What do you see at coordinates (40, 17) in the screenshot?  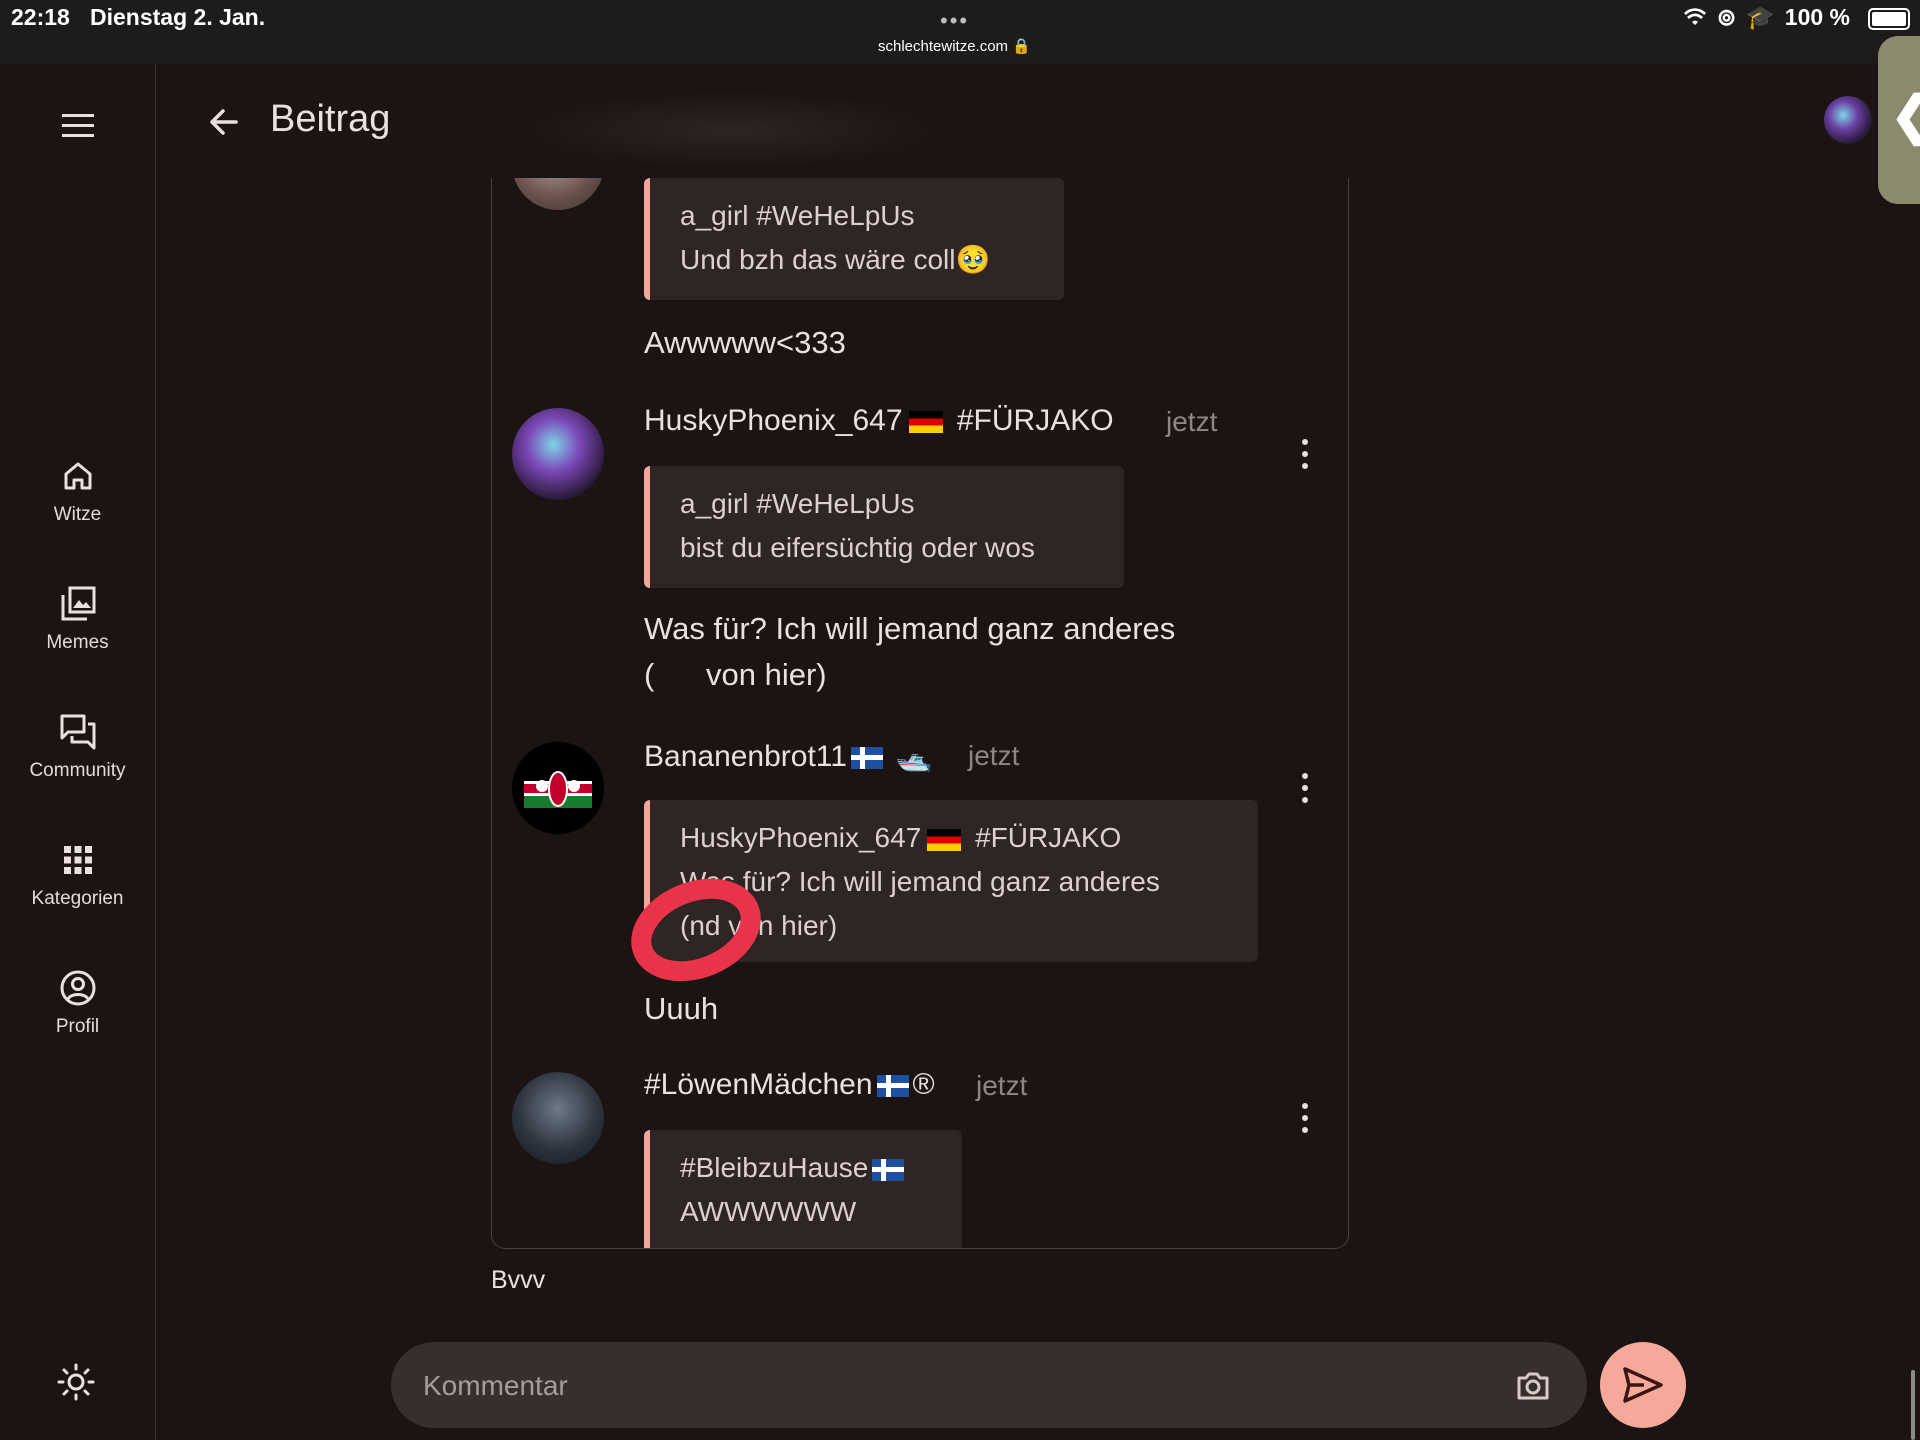 I see `status-time: 22:18` at bounding box center [40, 17].